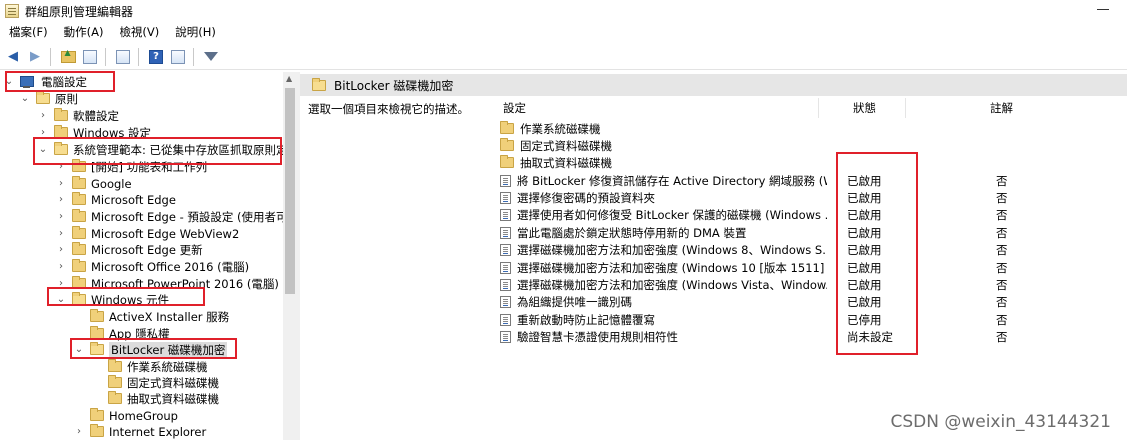 The height and width of the screenshot is (440, 1127). Describe the element at coordinates (116, 199) in the screenshot. I see `tree-item-edge: › Microsoft Edge` at that location.